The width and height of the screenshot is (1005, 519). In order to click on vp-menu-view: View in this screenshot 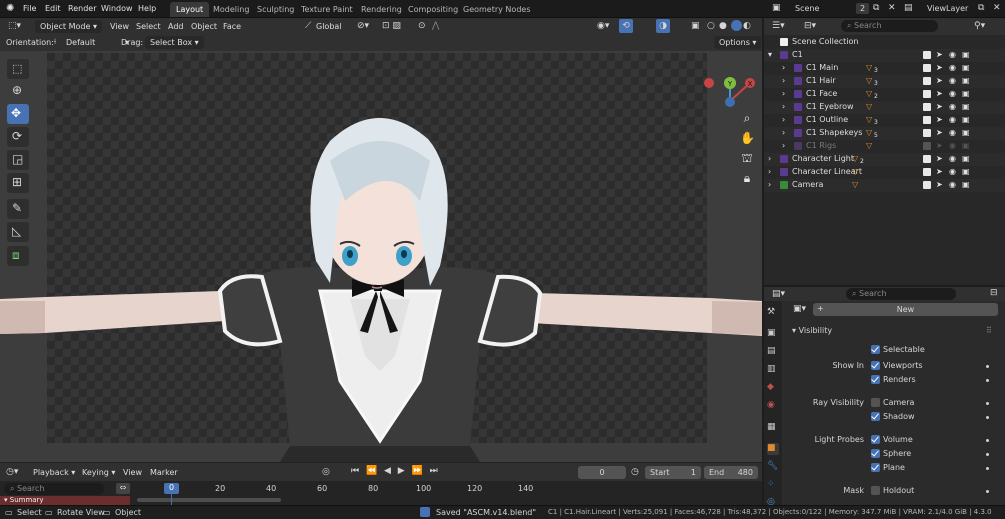, I will do `click(119, 26)`.